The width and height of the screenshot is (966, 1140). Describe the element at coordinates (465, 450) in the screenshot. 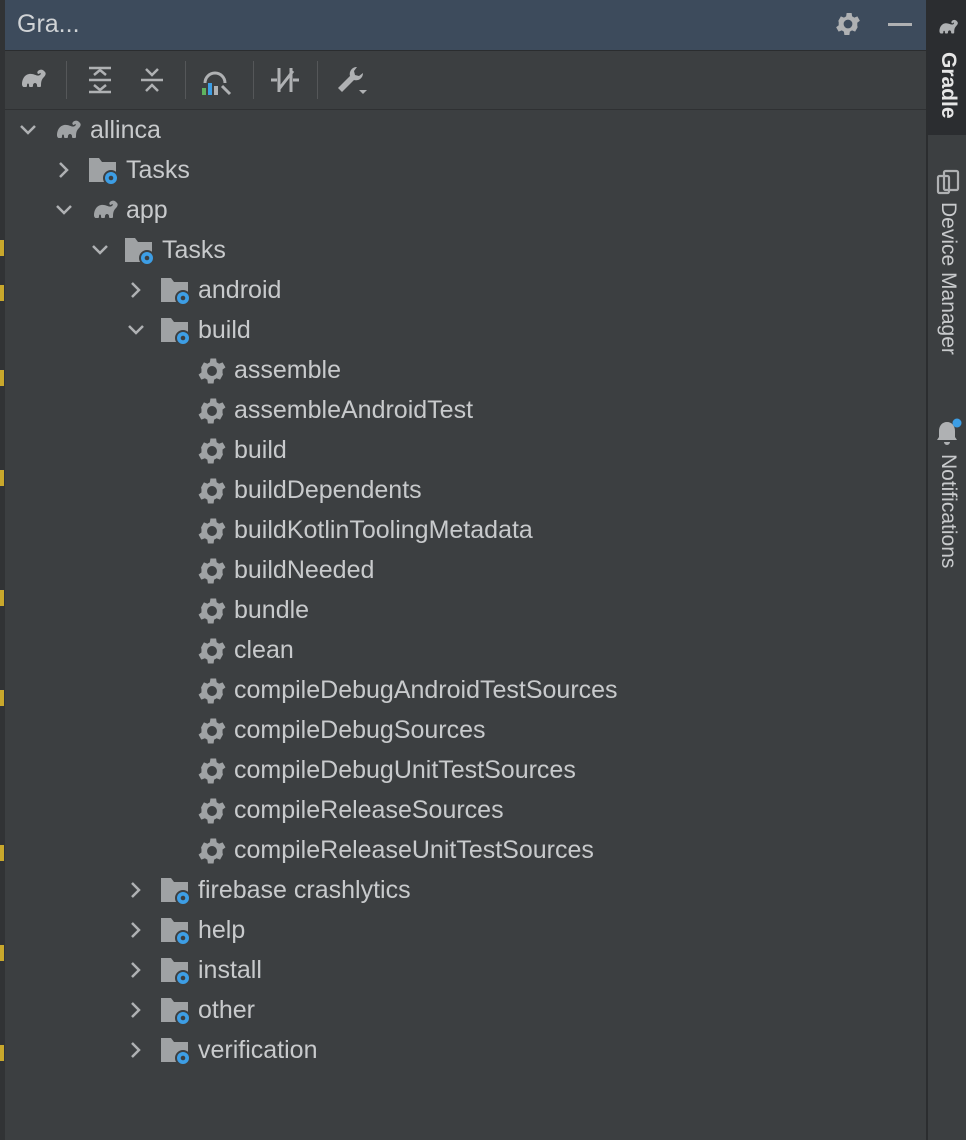

I see `tree-node-task: build` at that location.